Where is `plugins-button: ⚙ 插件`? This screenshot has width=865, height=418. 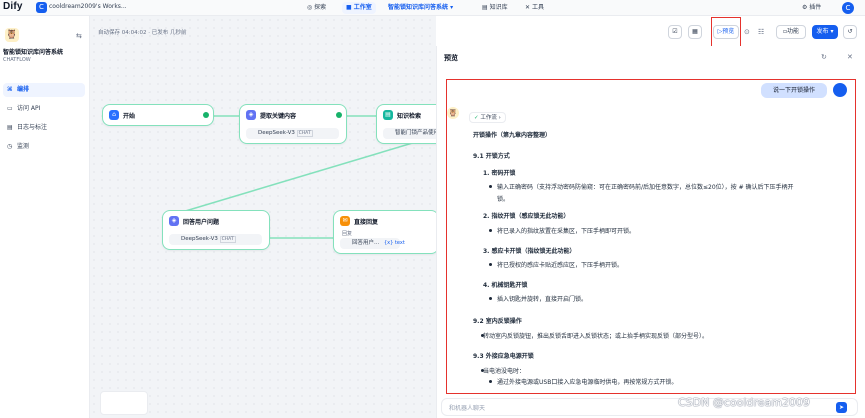
plugins-button: ⚙ 插件 is located at coordinates (811, 8).